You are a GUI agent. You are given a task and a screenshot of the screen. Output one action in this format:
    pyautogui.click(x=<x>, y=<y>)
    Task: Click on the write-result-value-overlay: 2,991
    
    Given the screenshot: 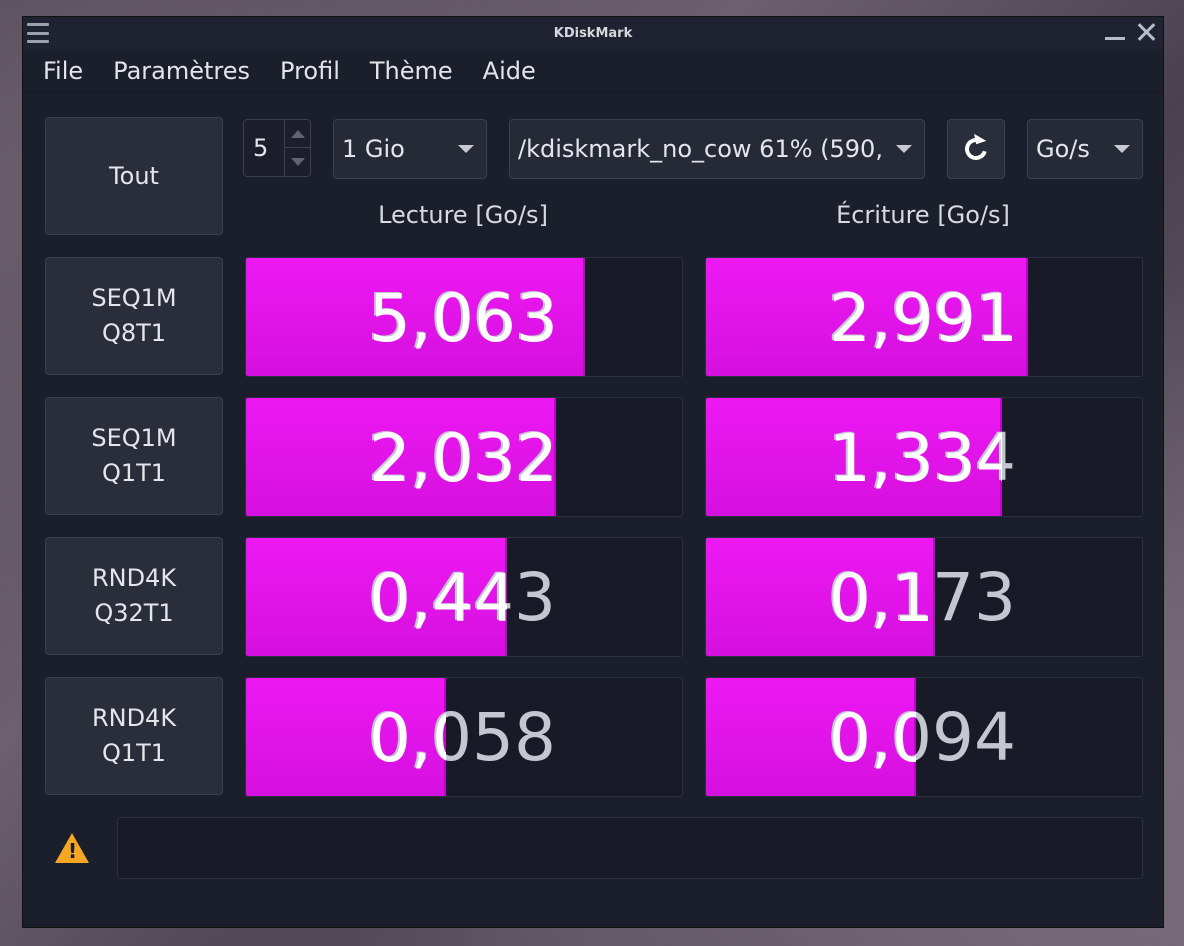 What is the action you would take?
    pyautogui.click(x=923, y=318)
    